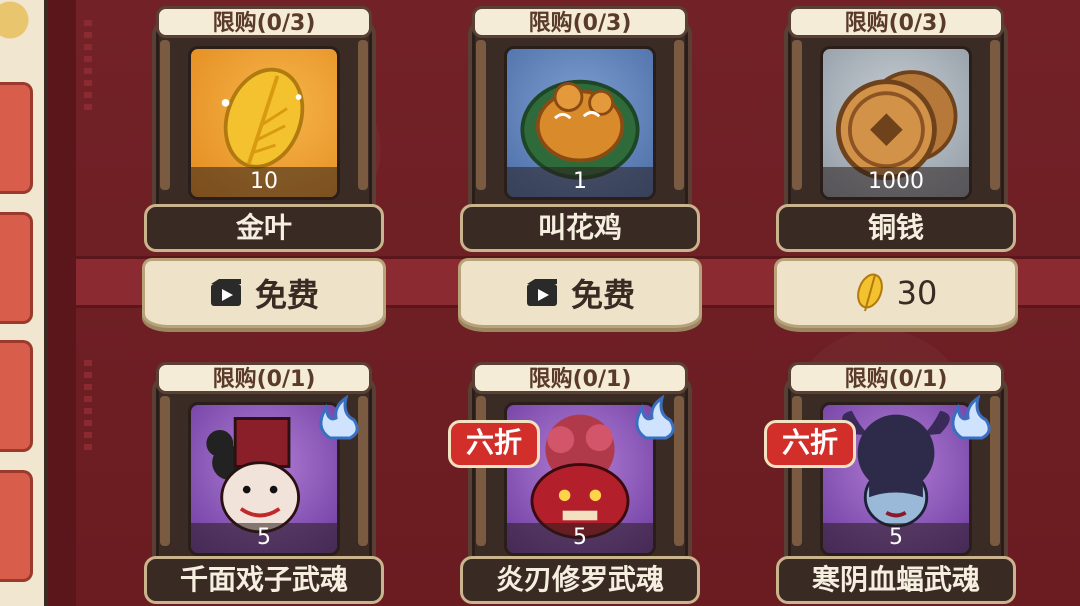 Image resolution: width=1080 pixels, height=606 pixels. I want to click on corner-ornament-icon, so click(22, 24).